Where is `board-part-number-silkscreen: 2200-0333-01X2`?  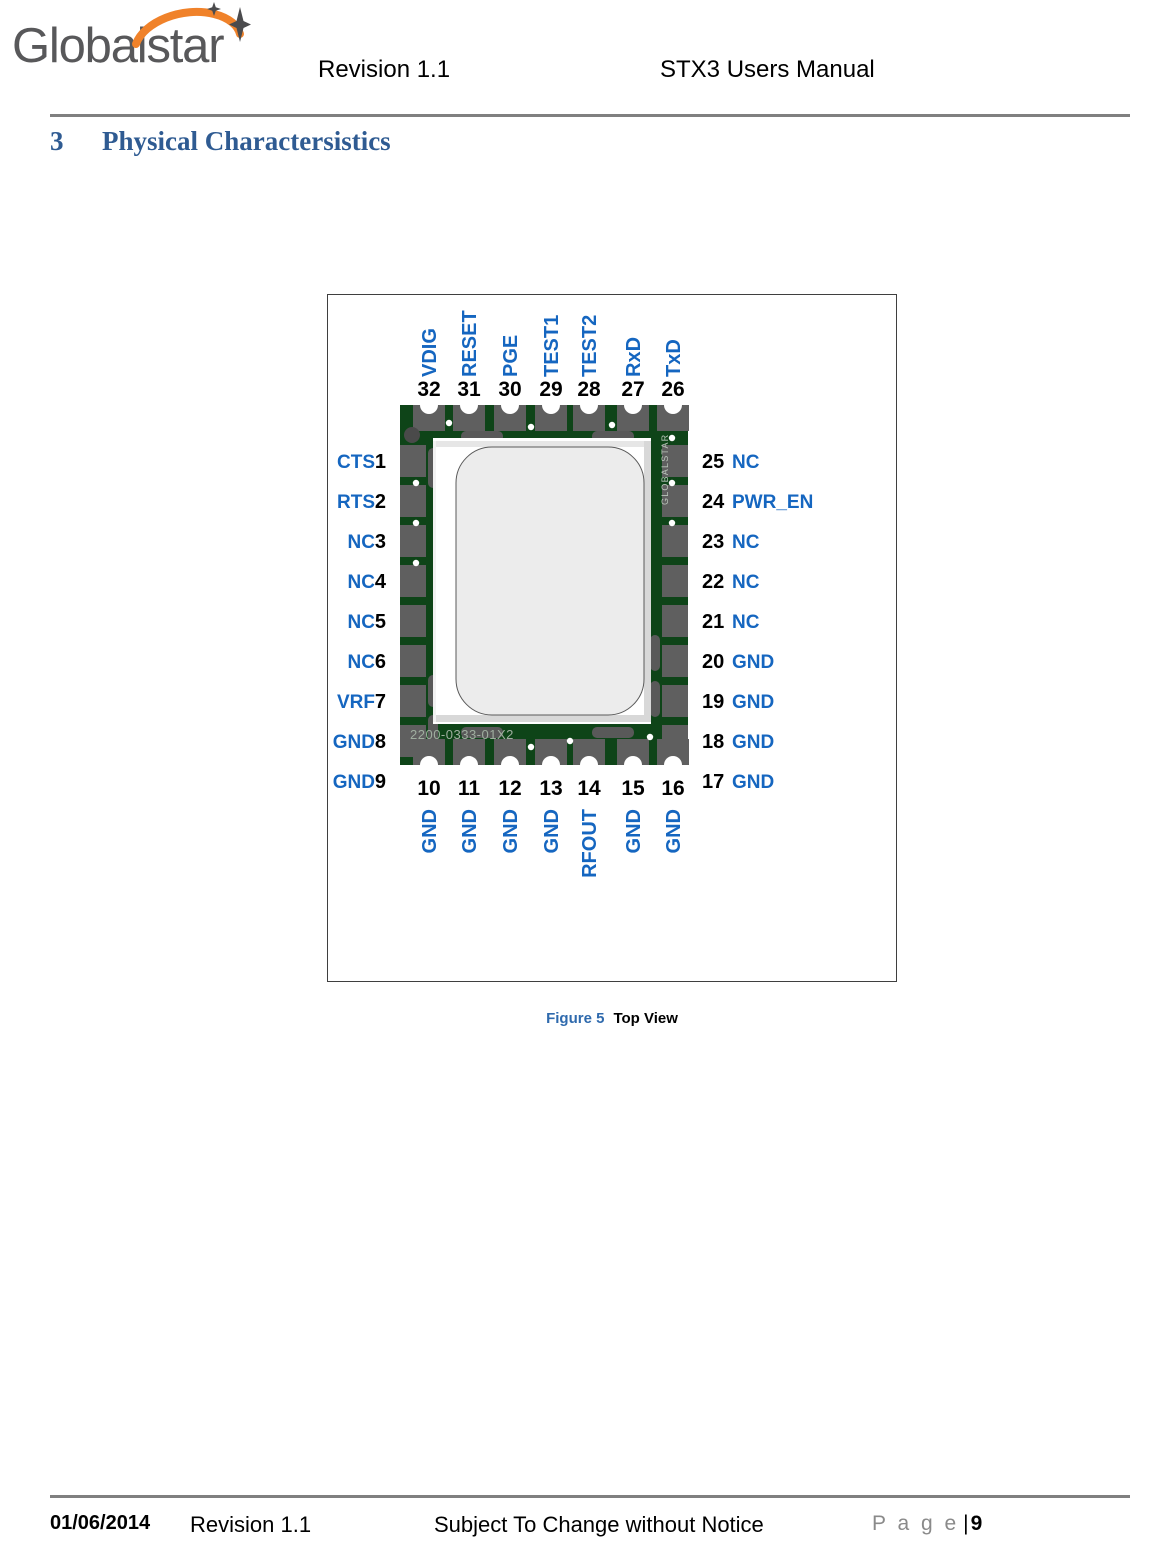 board-part-number-silkscreen: 2200-0333-01X2 is located at coordinates (462, 734).